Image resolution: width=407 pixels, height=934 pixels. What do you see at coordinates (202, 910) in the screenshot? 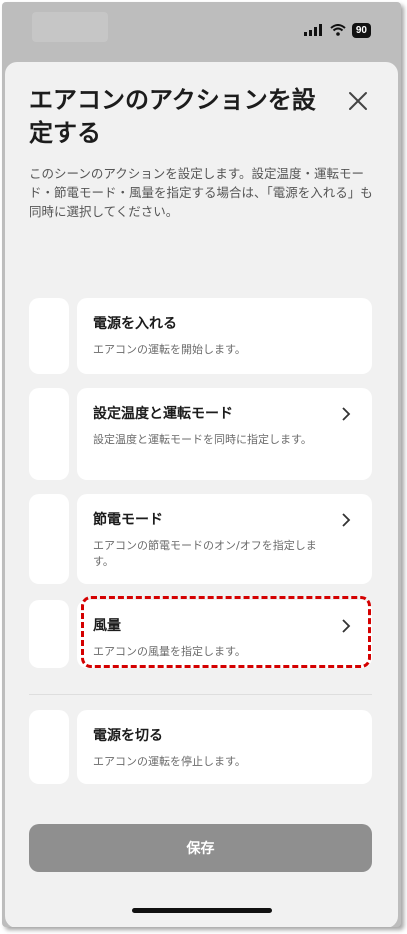
I see `home-indicator` at bounding box center [202, 910].